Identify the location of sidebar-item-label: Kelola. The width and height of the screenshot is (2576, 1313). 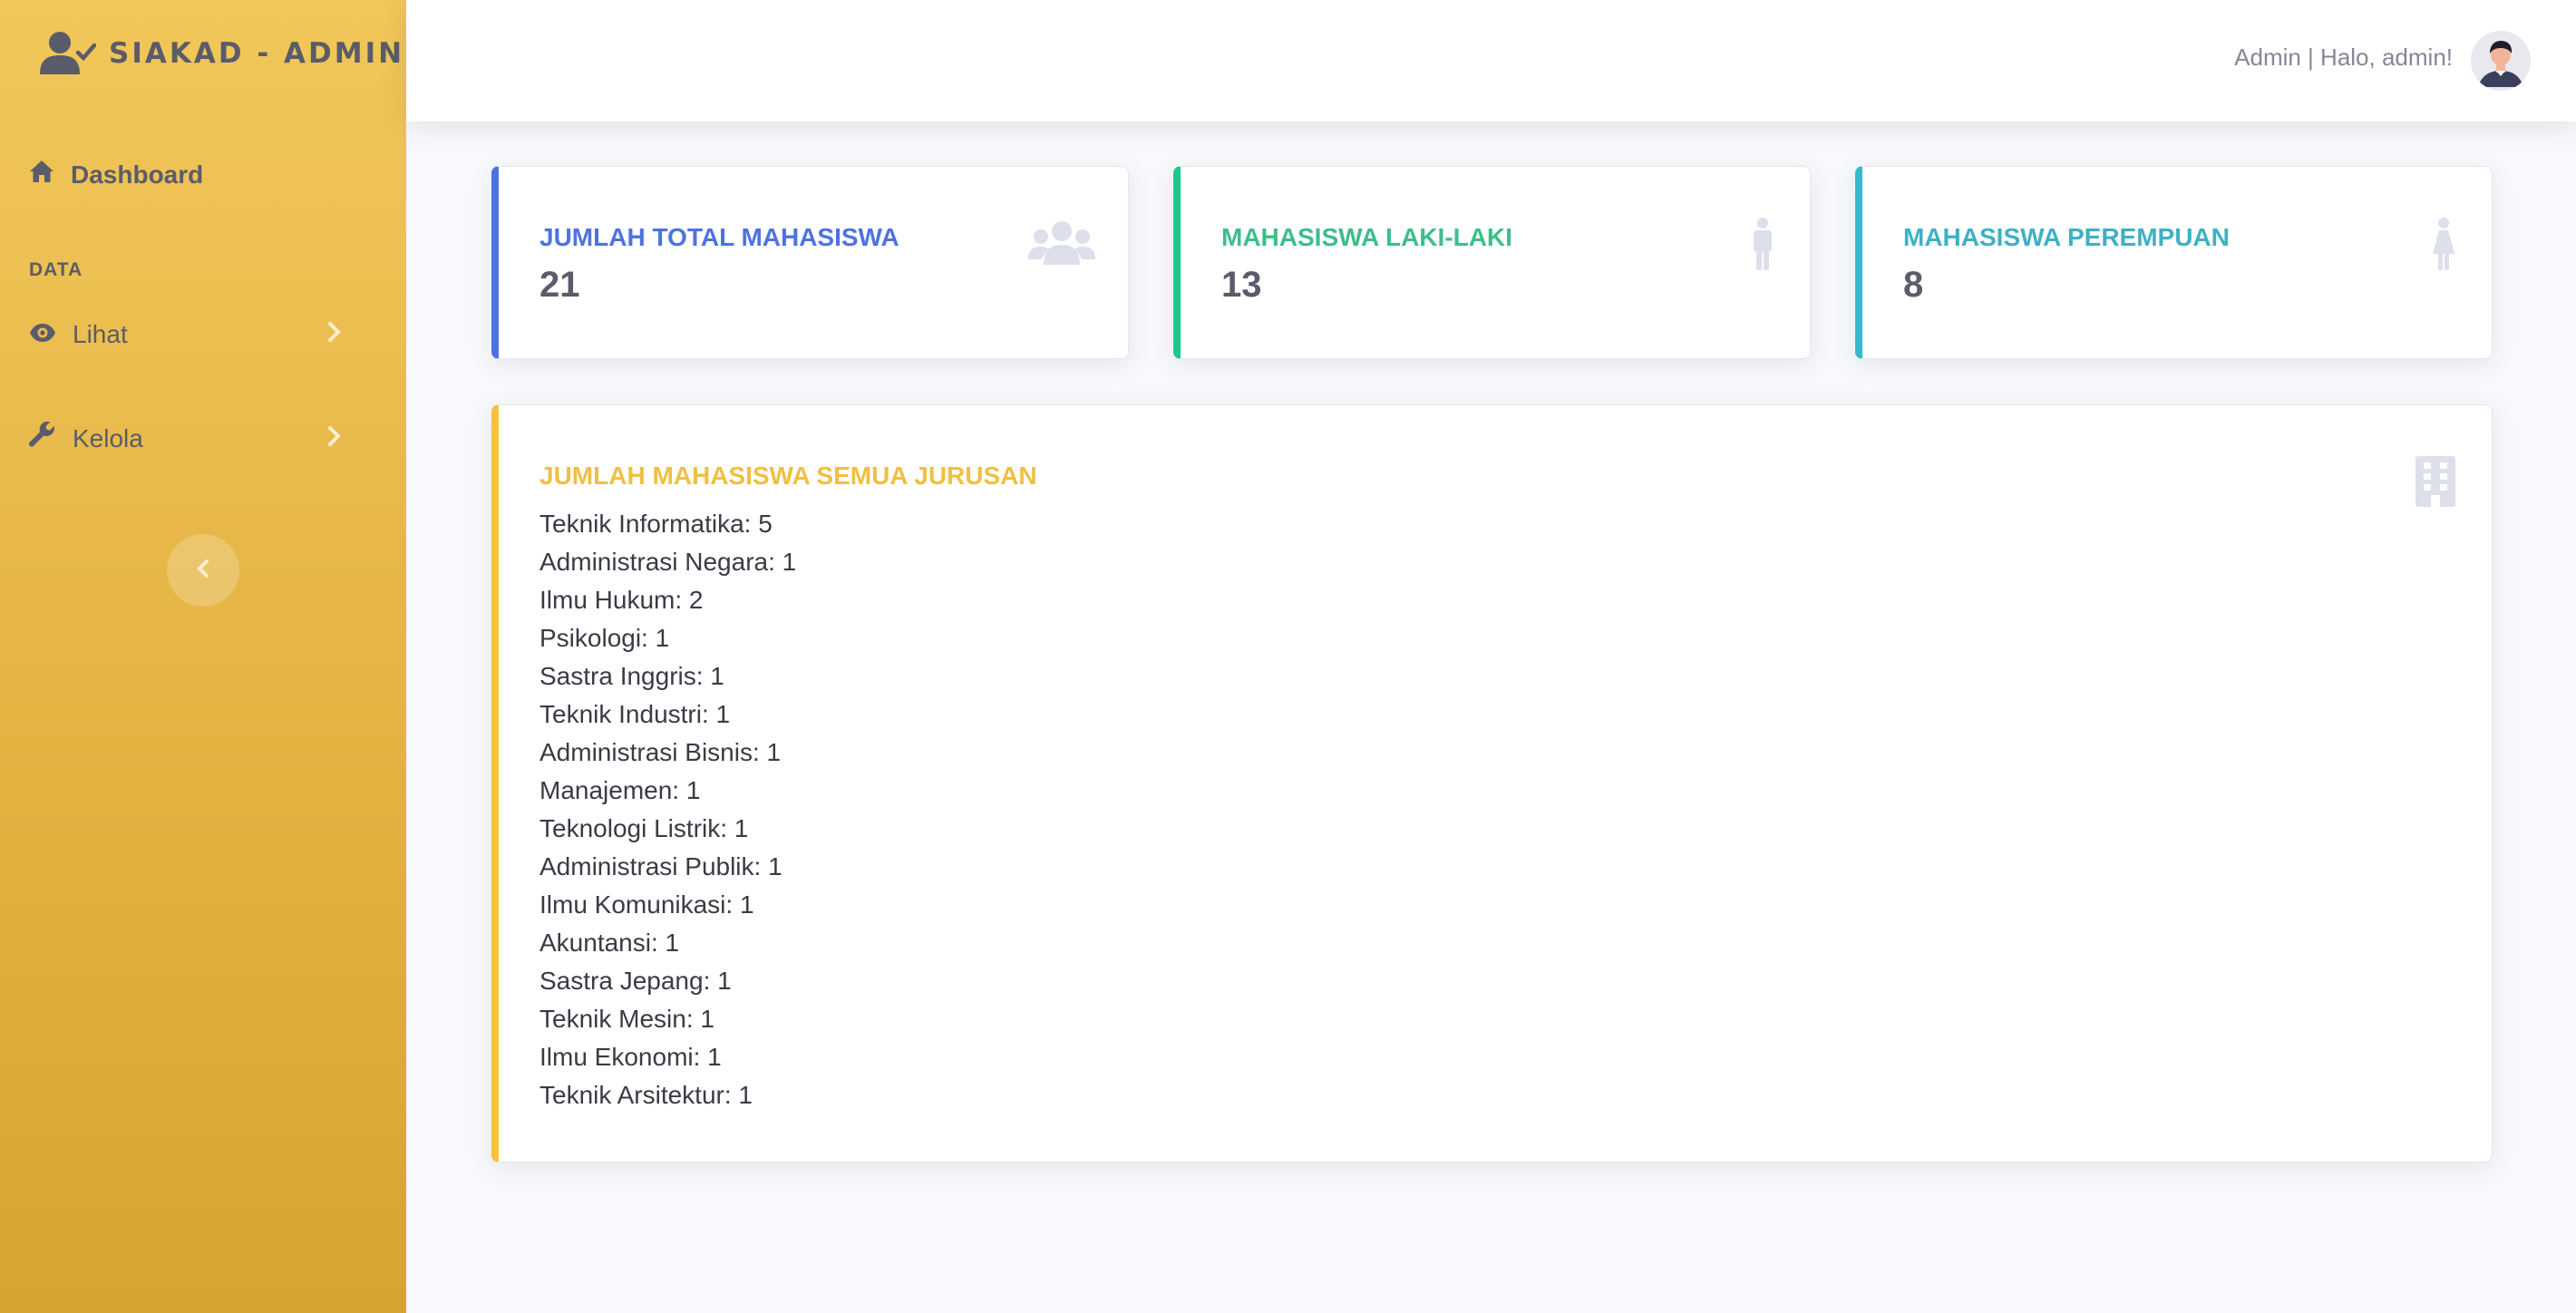
(108, 437).